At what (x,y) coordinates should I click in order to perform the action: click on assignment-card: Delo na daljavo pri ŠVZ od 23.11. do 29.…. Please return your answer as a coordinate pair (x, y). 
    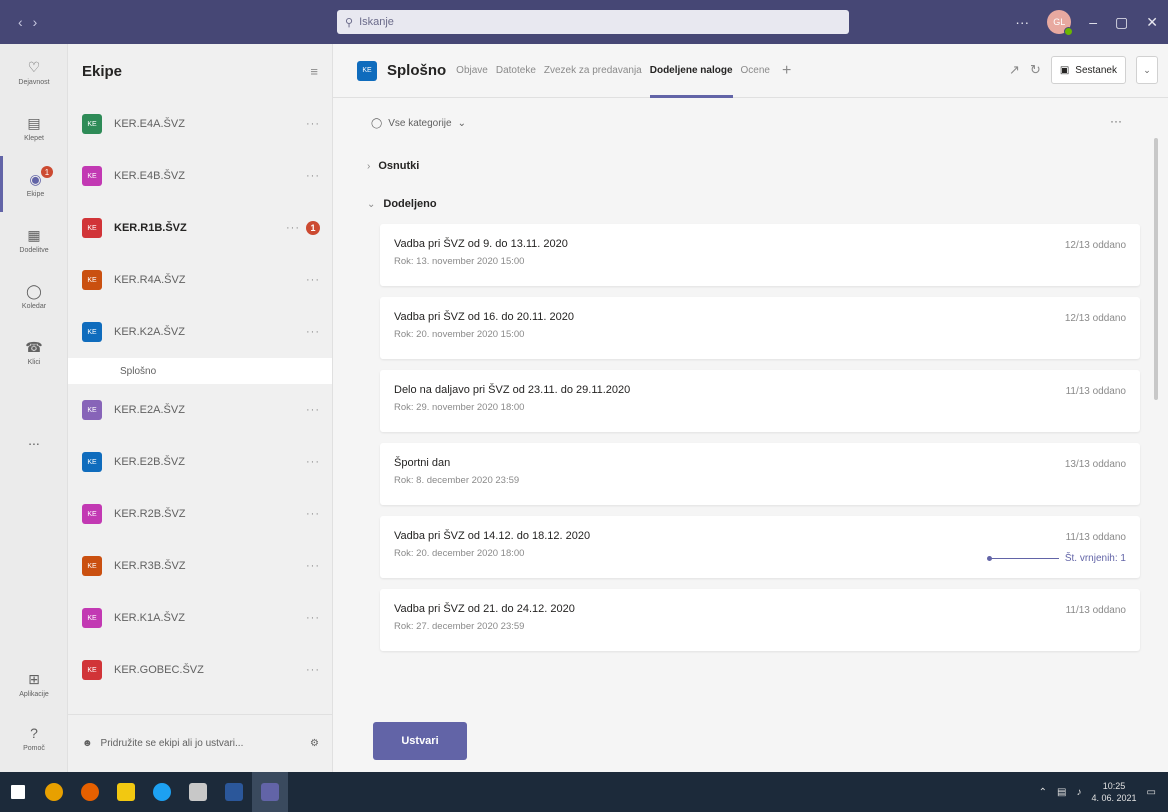
    Looking at the image, I should click on (760, 401).